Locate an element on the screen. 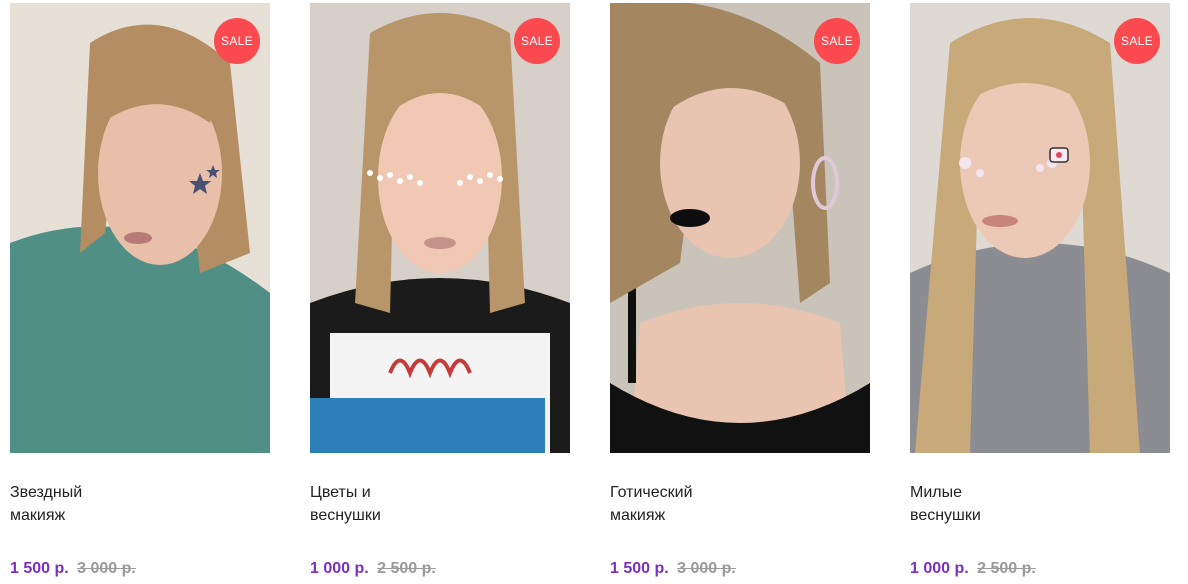 This screenshot has width=1188, height=584. black-lips is located at coordinates (690, 218).